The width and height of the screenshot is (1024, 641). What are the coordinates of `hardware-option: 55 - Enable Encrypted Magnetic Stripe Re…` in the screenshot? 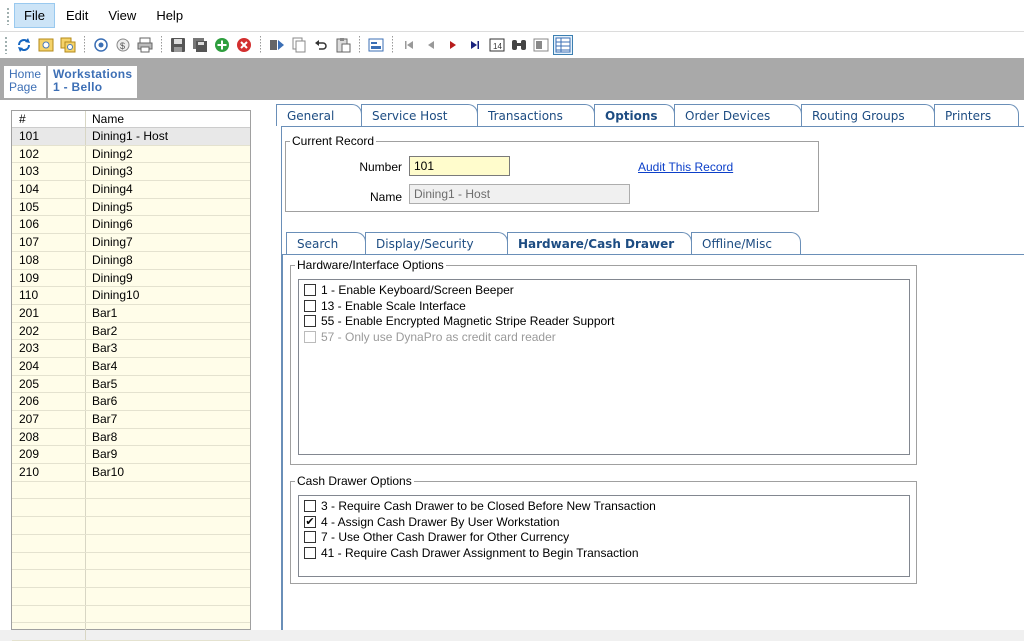 It's located at (459, 321).